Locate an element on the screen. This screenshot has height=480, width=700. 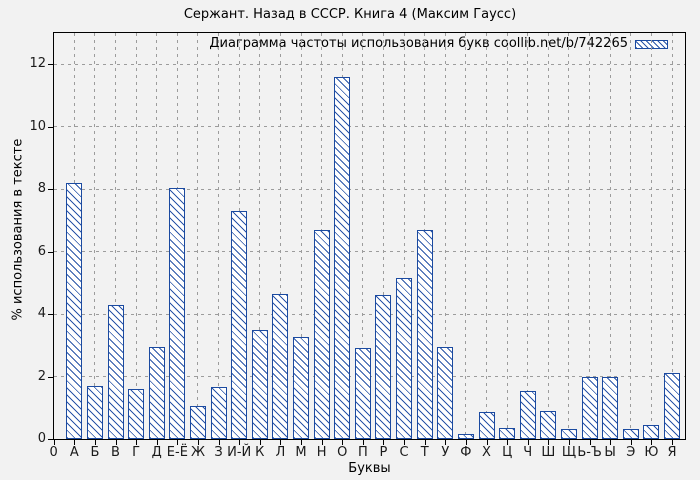
bar-З is located at coordinates (219, 413).